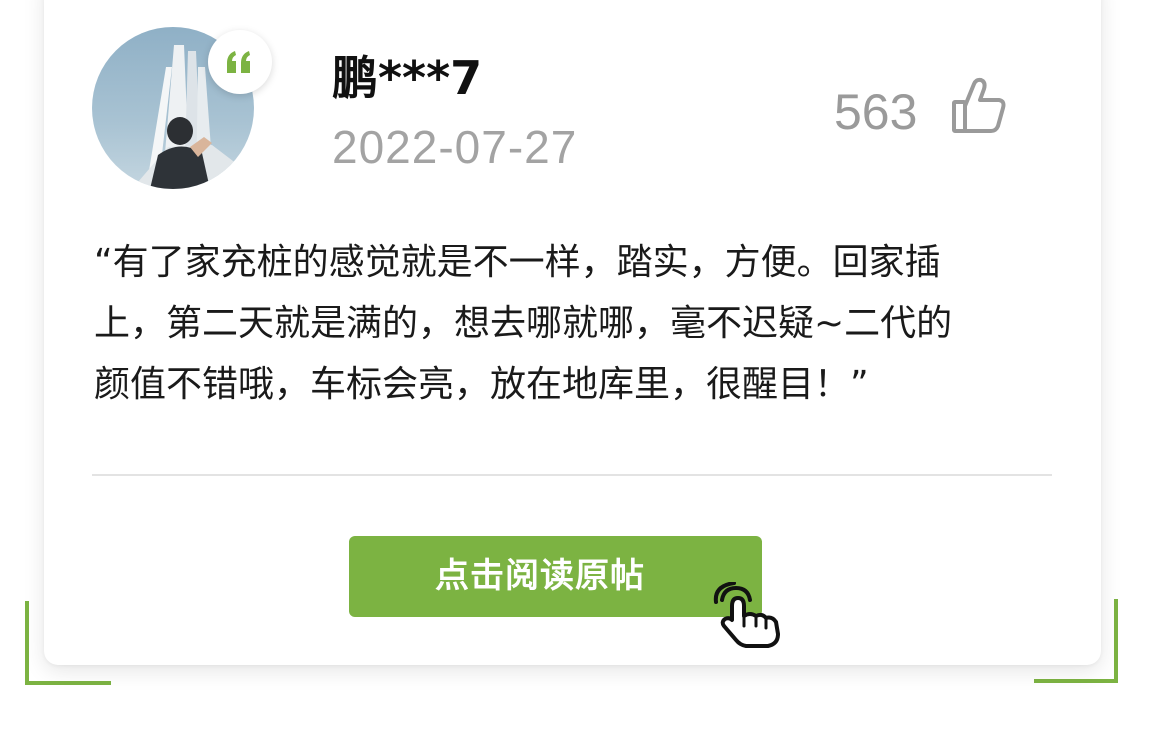 The height and width of the screenshot is (753, 1150). Describe the element at coordinates (572, 475) in the screenshot. I see `divider` at that location.